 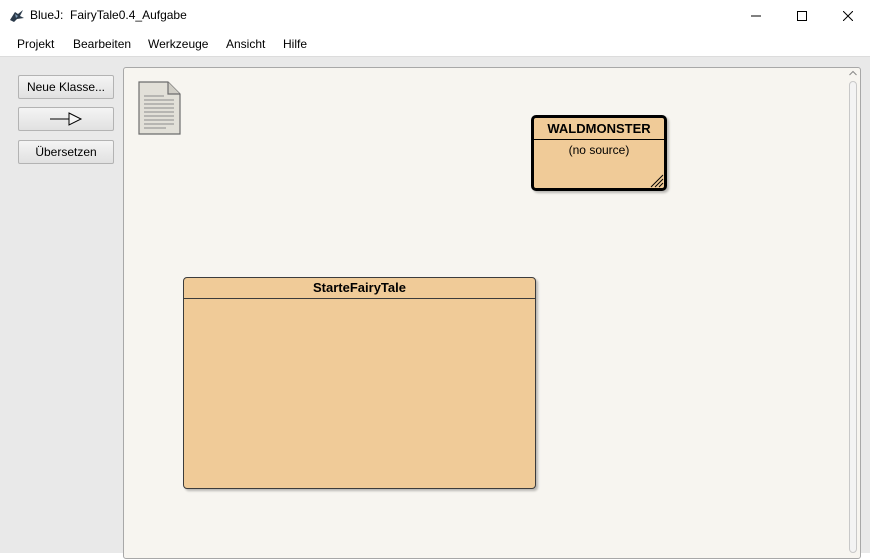 I want to click on scroll-up-icon, so click(x=853, y=73).